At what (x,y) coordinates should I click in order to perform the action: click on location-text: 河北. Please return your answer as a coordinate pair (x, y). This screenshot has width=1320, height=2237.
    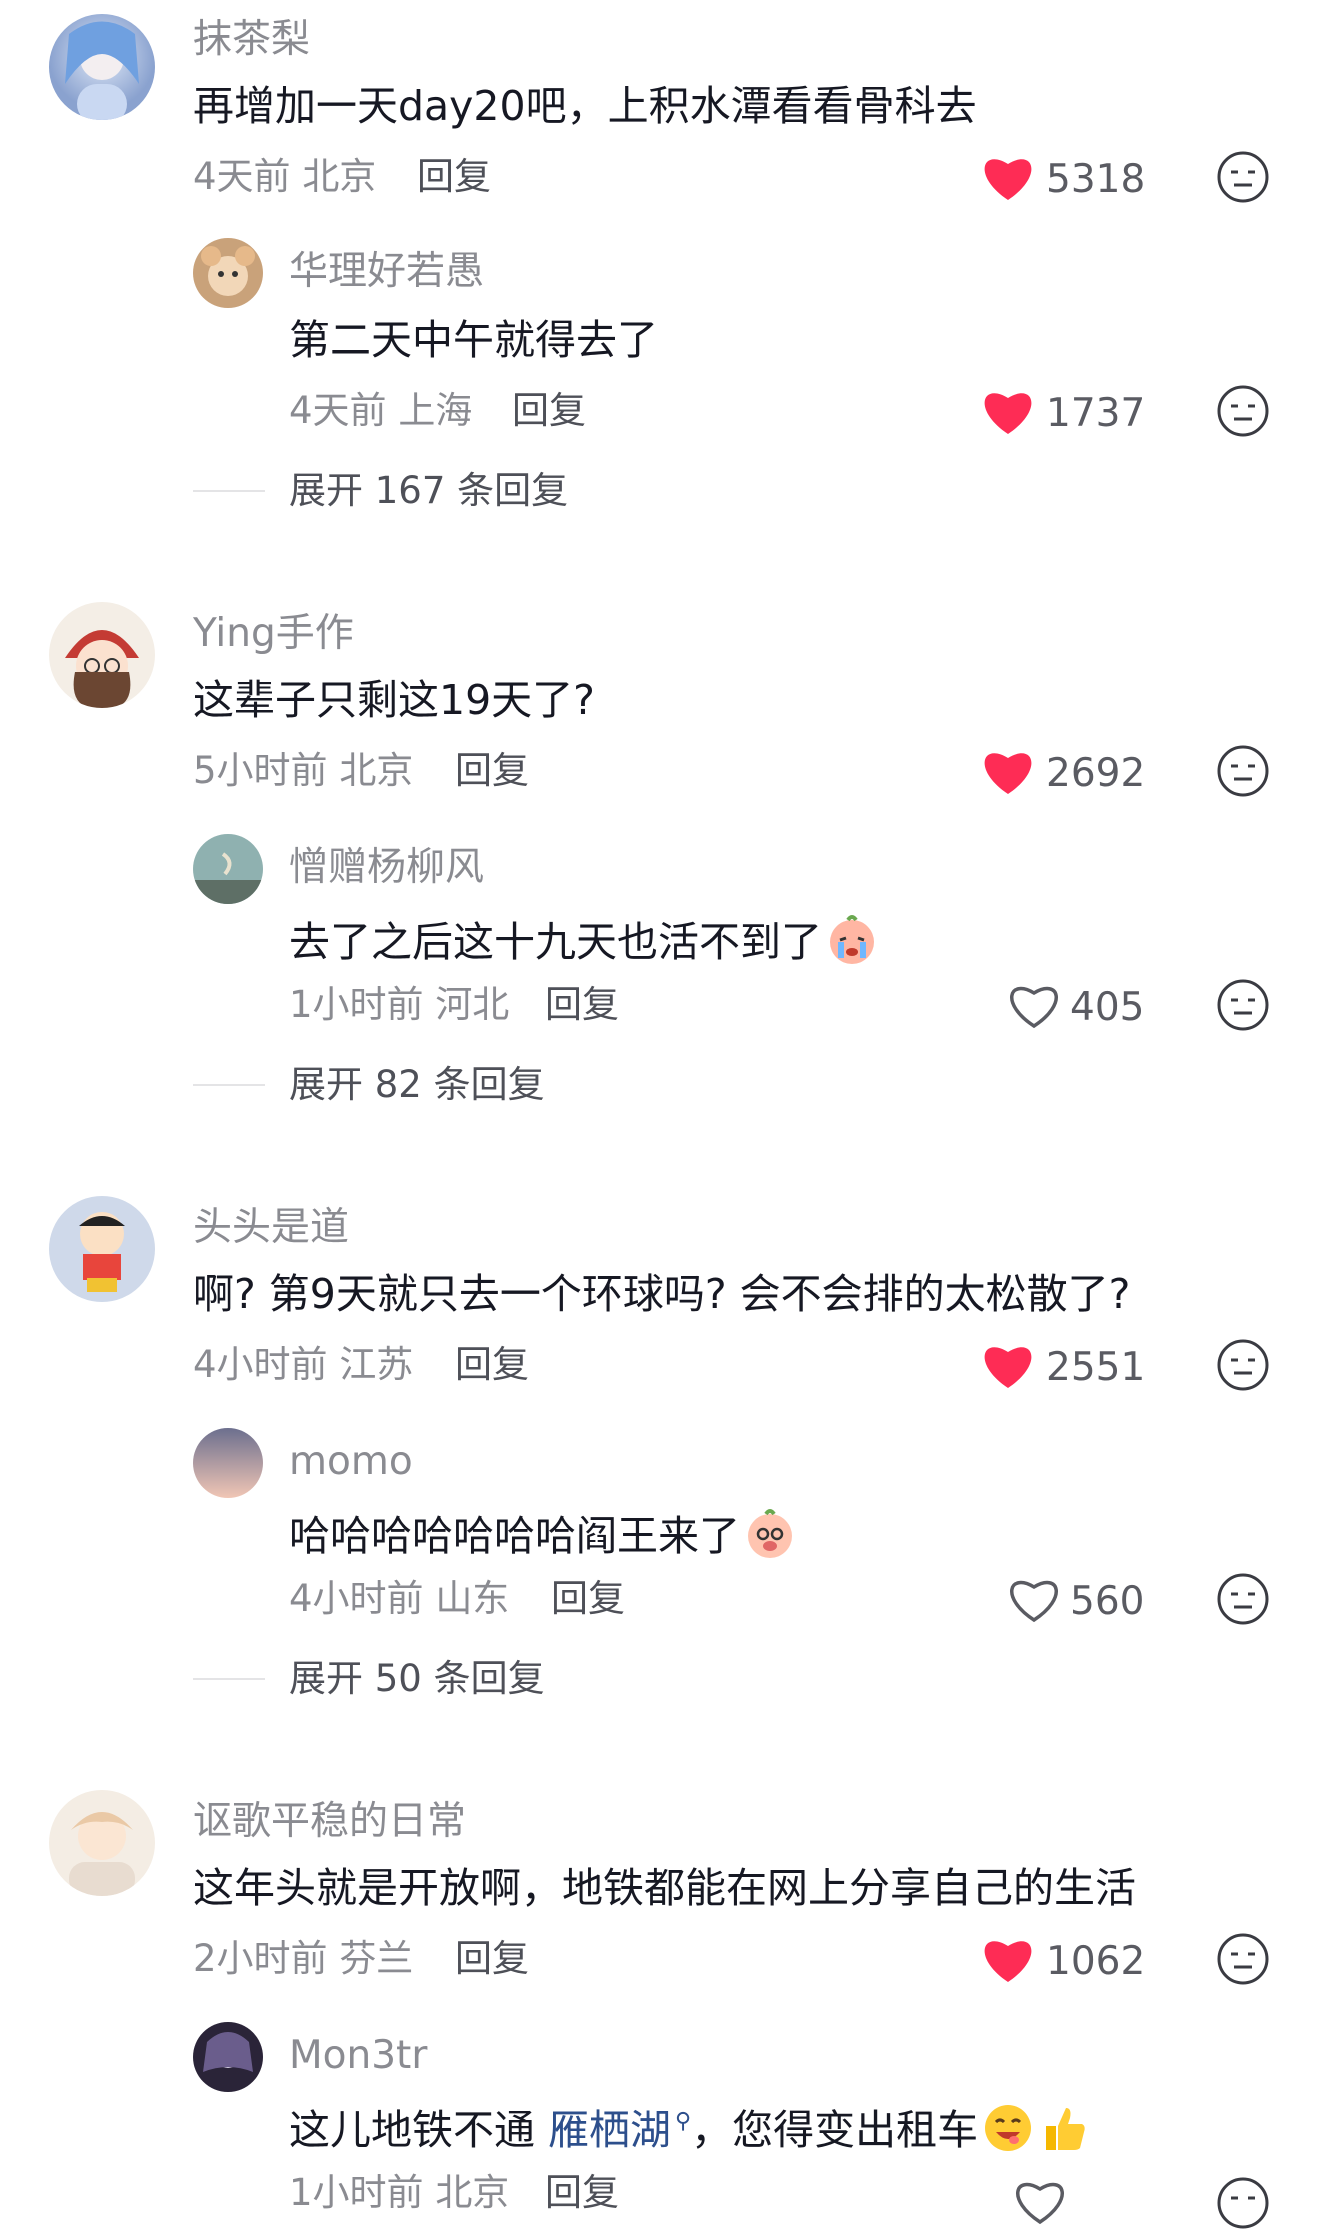
    Looking at the image, I should click on (472, 1004).